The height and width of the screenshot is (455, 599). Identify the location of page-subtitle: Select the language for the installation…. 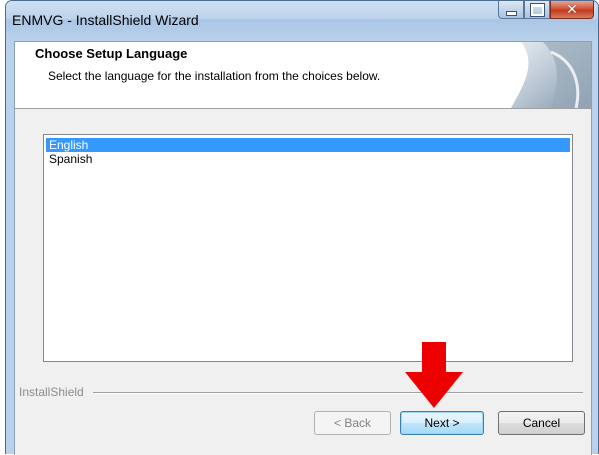
(214, 76).